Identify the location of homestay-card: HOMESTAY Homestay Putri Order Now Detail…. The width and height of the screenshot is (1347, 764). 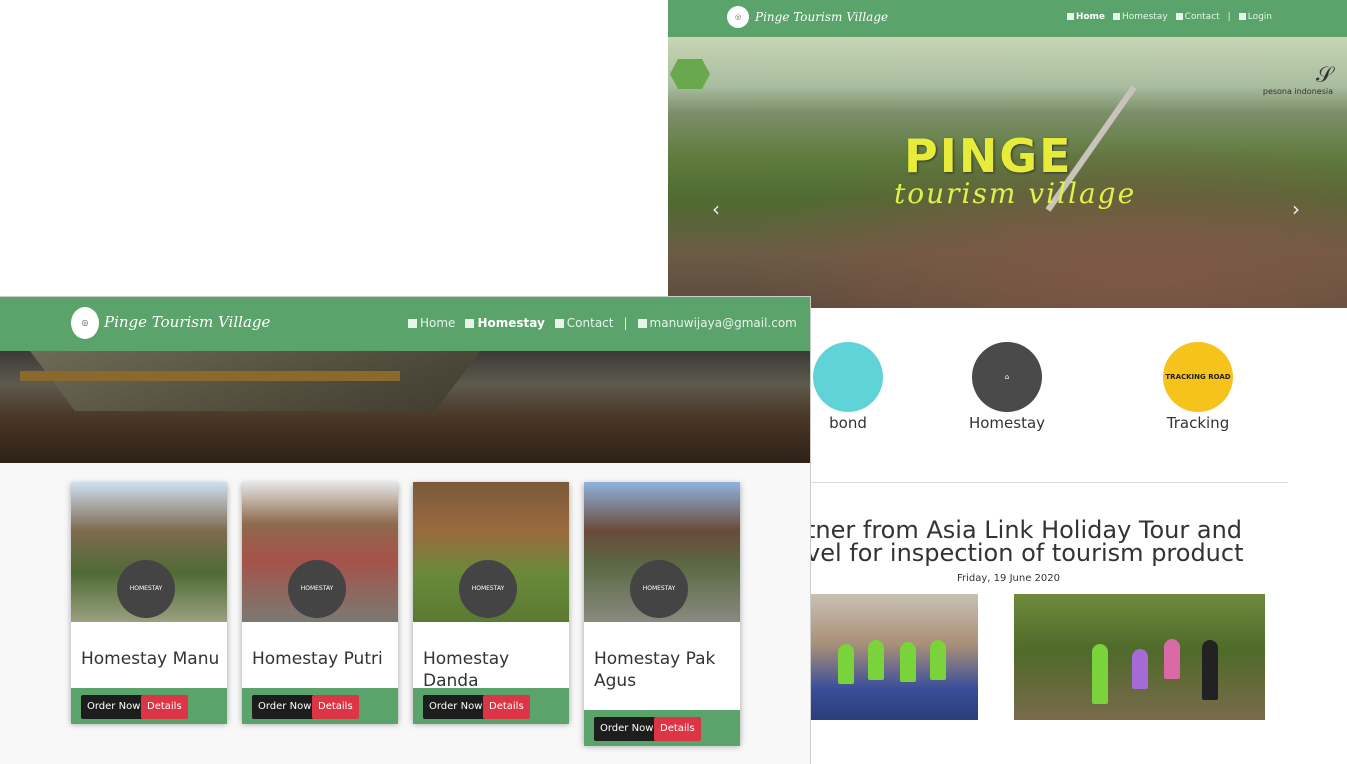
(320, 603).